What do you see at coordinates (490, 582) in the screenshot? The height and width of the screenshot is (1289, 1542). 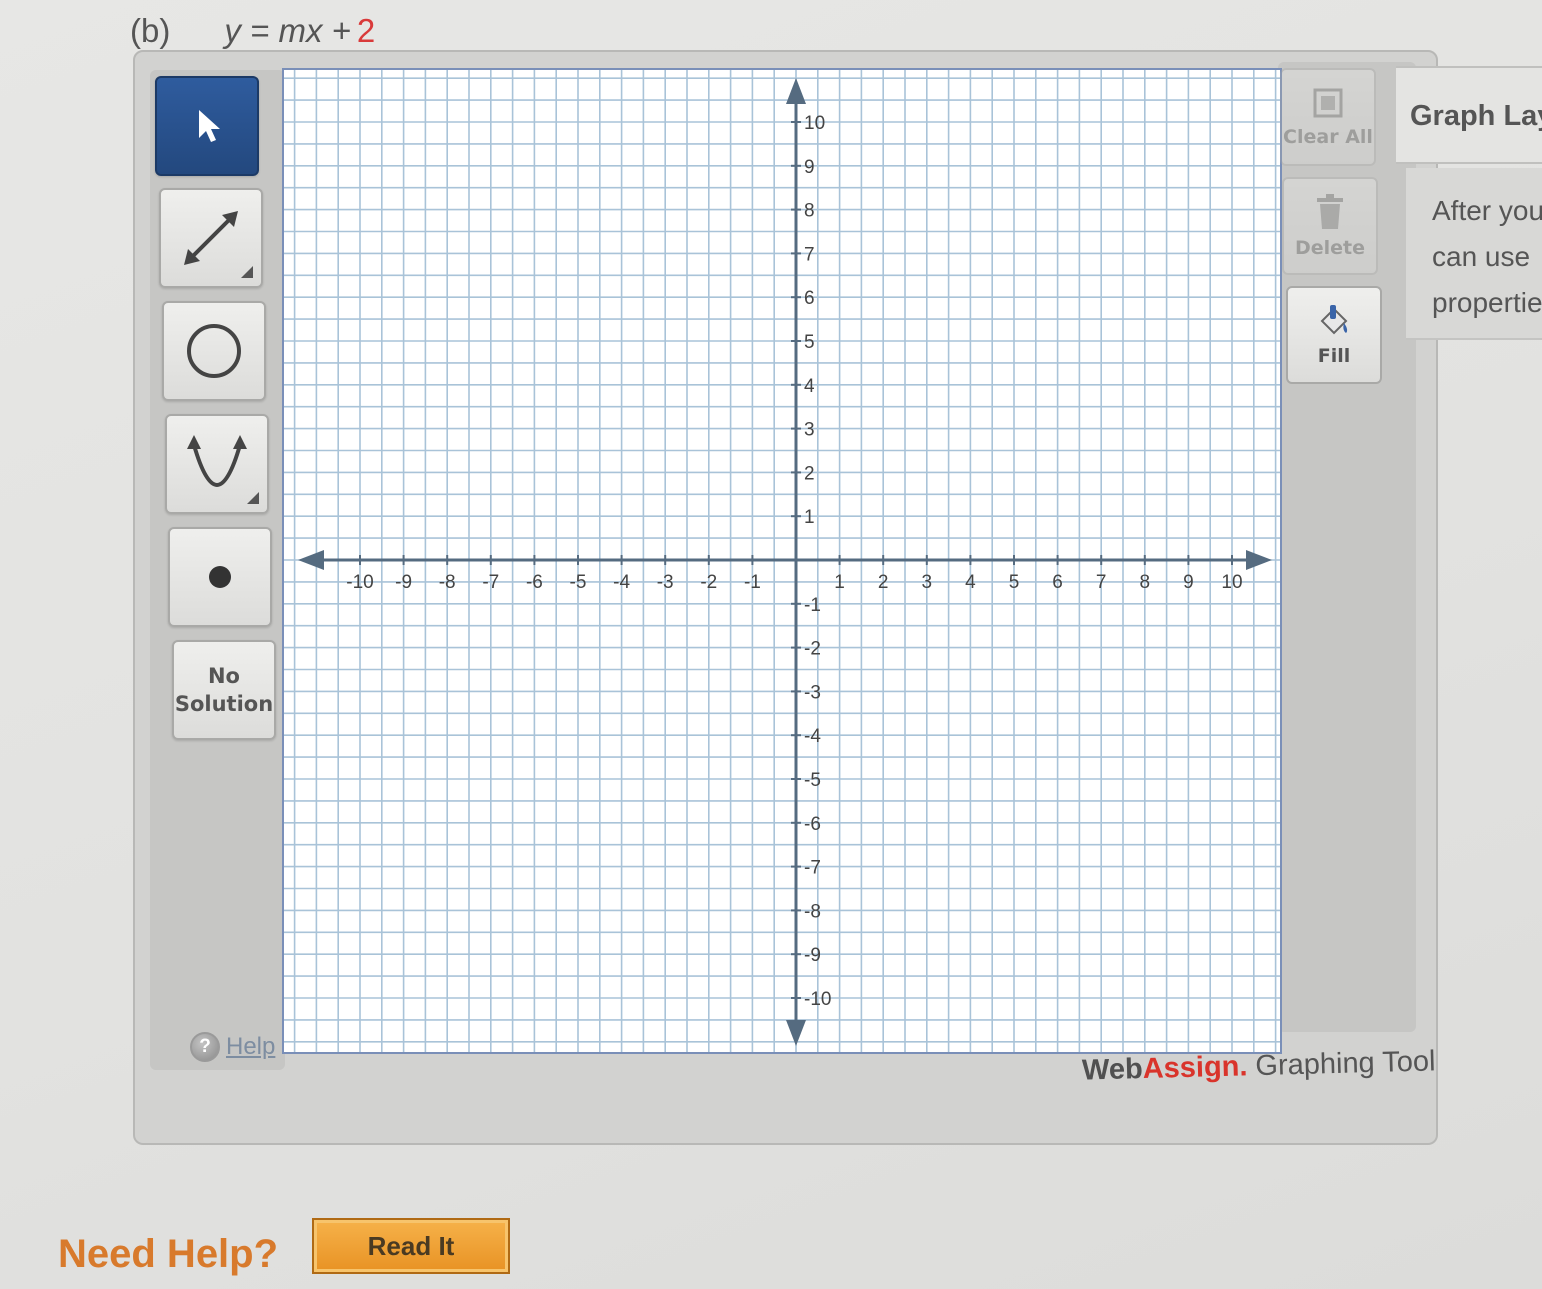 I see `x-tick-label: -7` at bounding box center [490, 582].